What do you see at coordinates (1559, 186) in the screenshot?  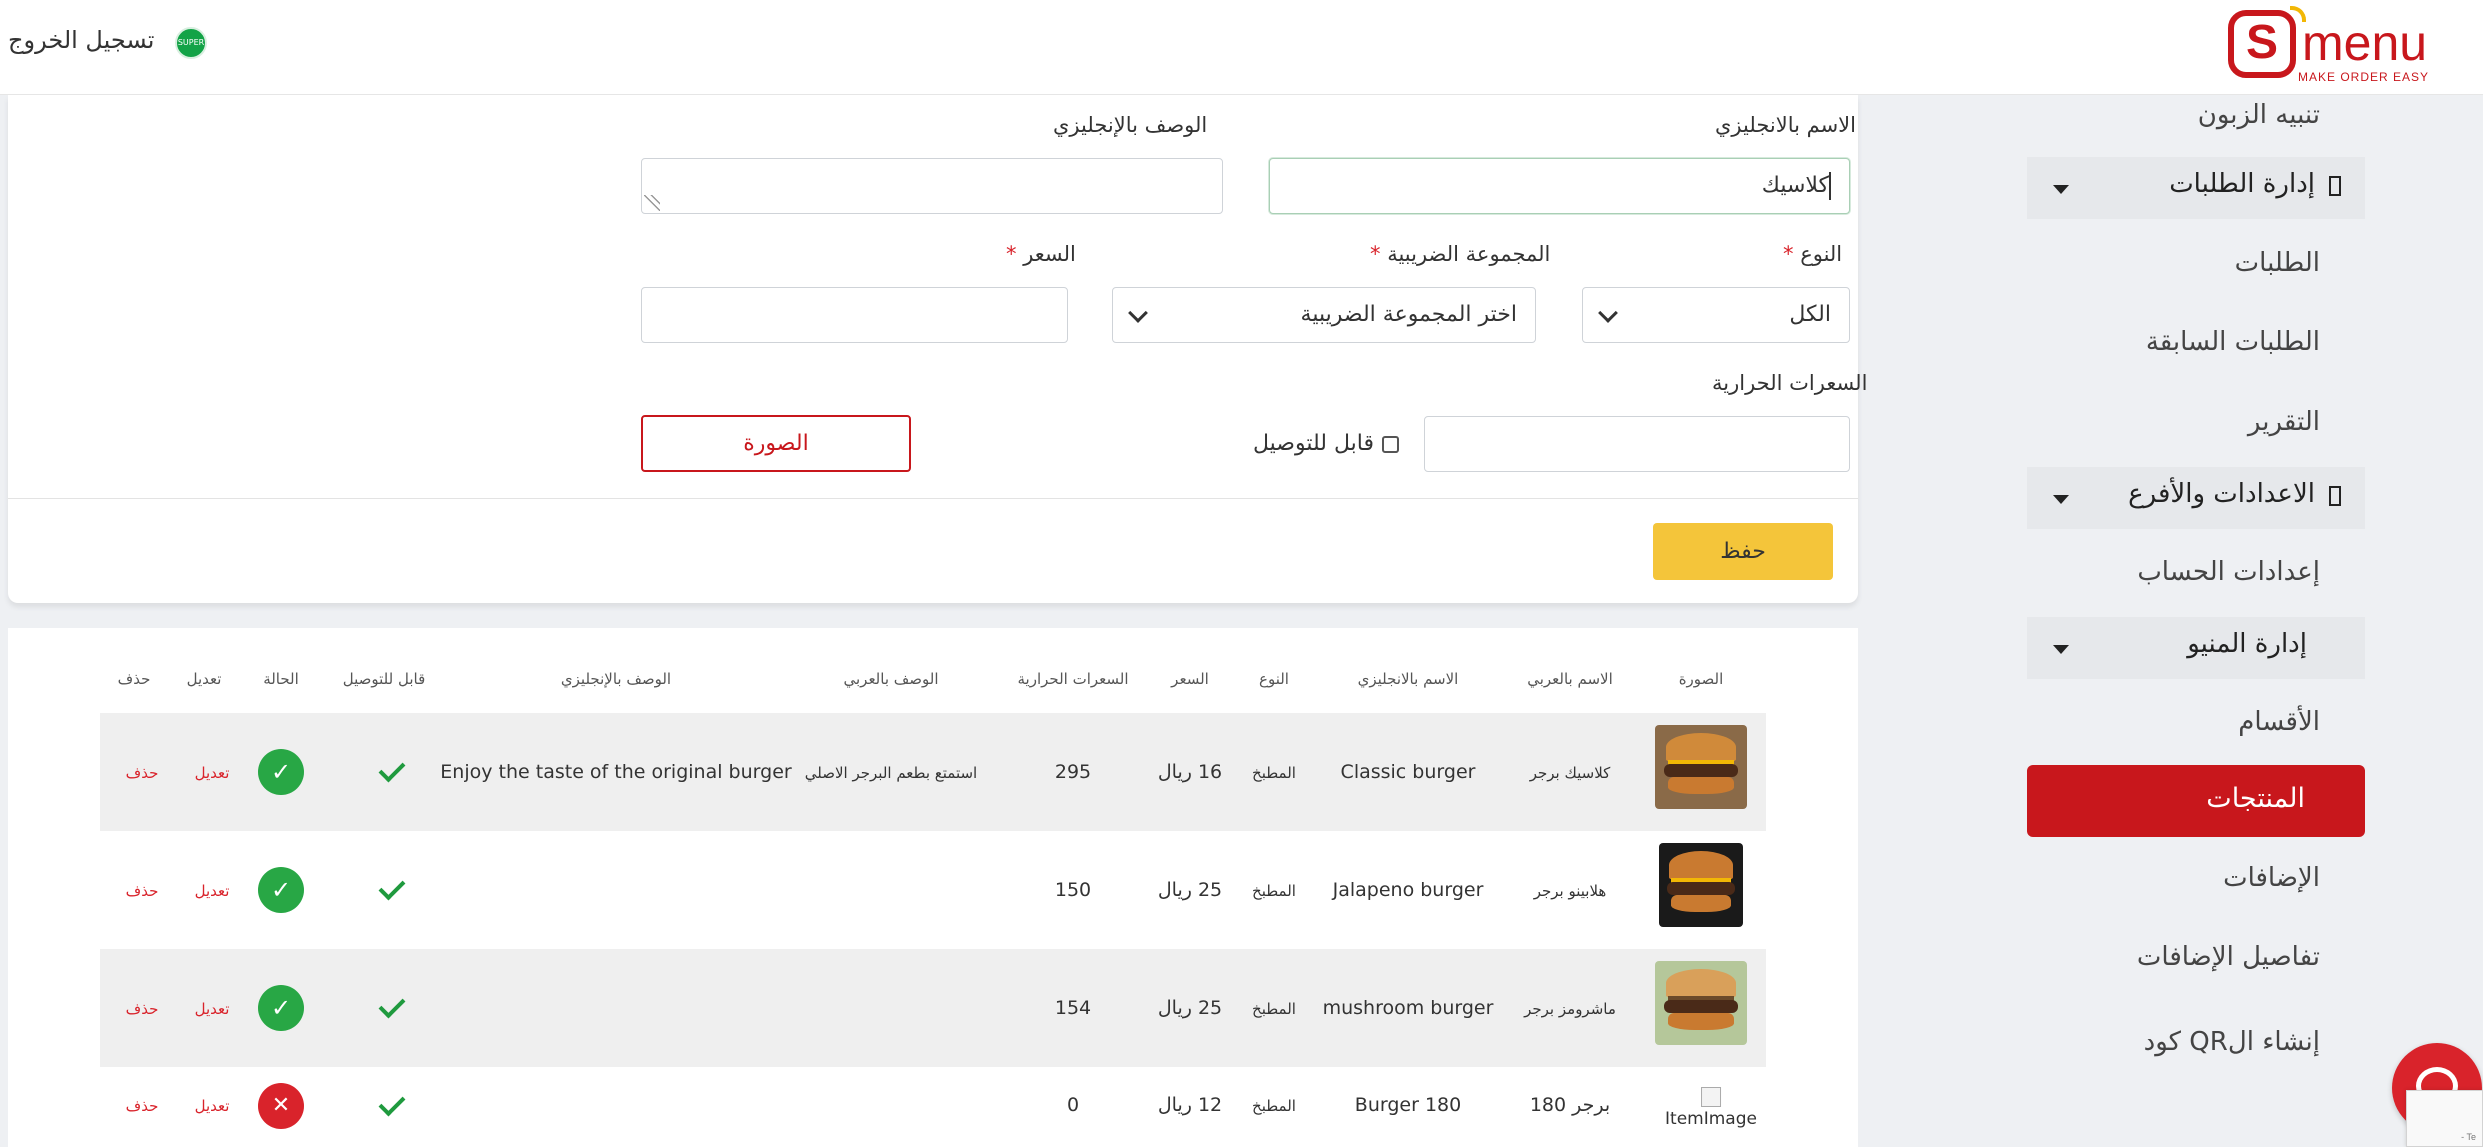 I see `name-en-input: كلاسيك` at bounding box center [1559, 186].